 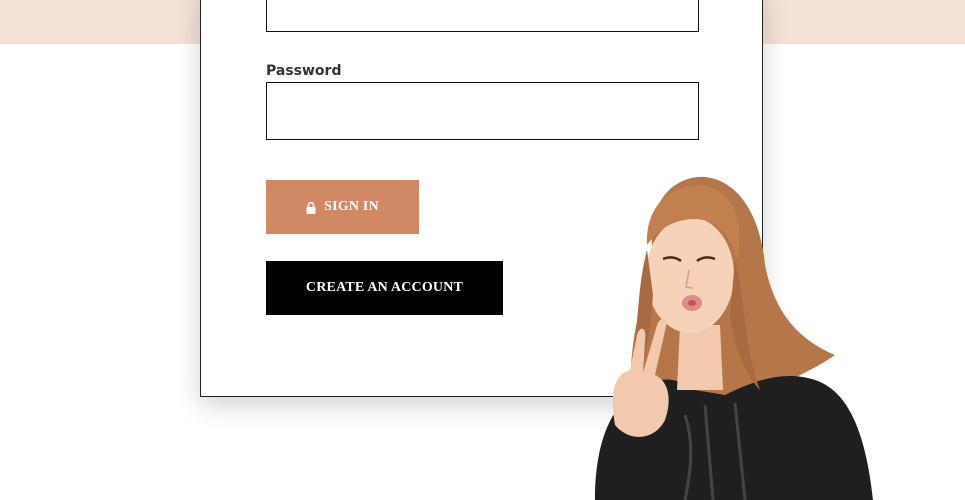 What do you see at coordinates (690, 275) in the screenshot?
I see `face` at bounding box center [690, 275].